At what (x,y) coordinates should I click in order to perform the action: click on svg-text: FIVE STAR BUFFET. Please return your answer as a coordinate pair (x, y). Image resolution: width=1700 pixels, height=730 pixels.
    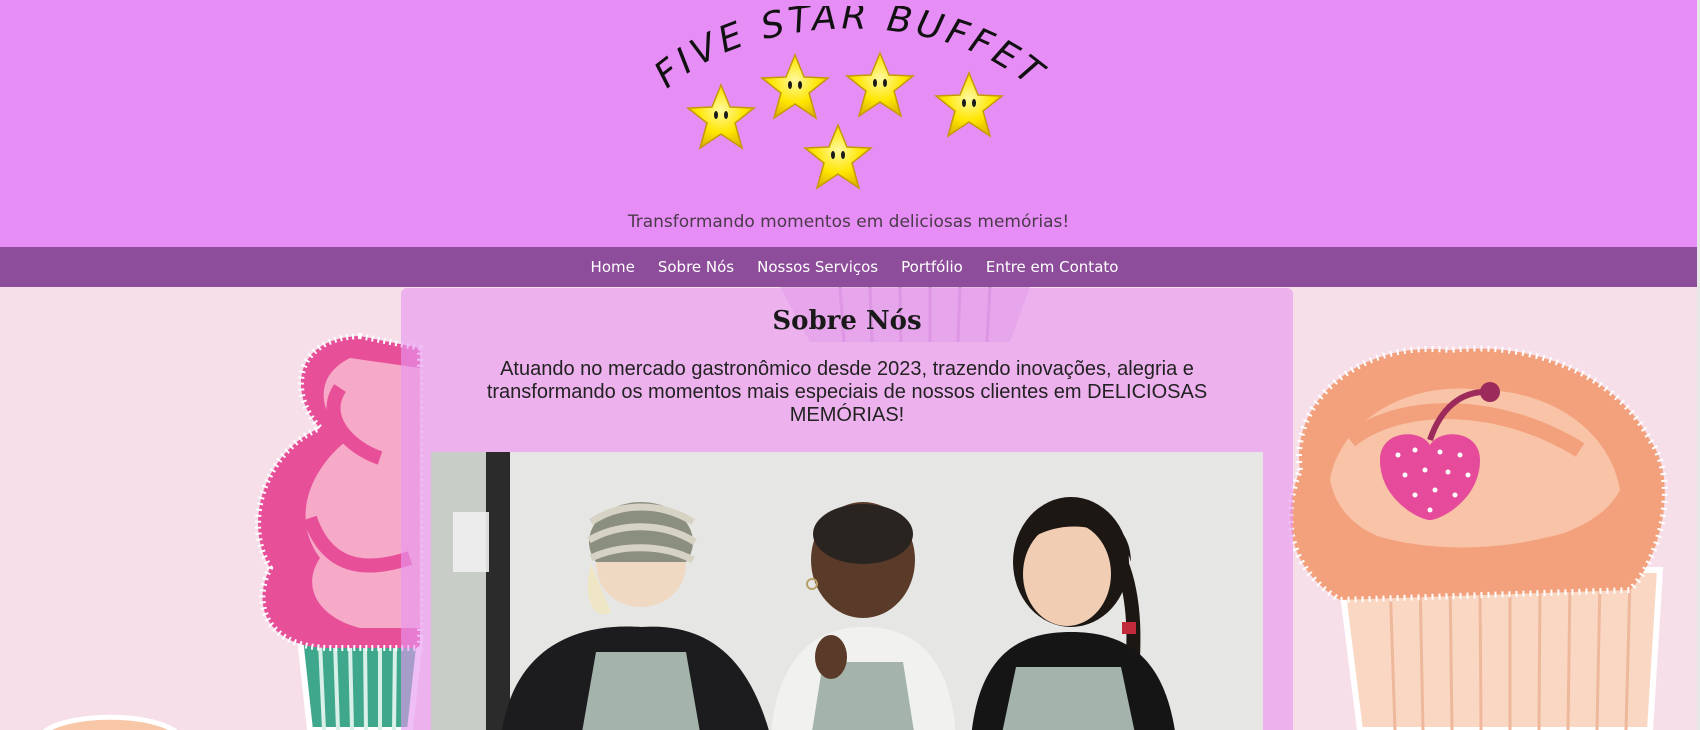
    Looking at the image, I should click on (850, 51).